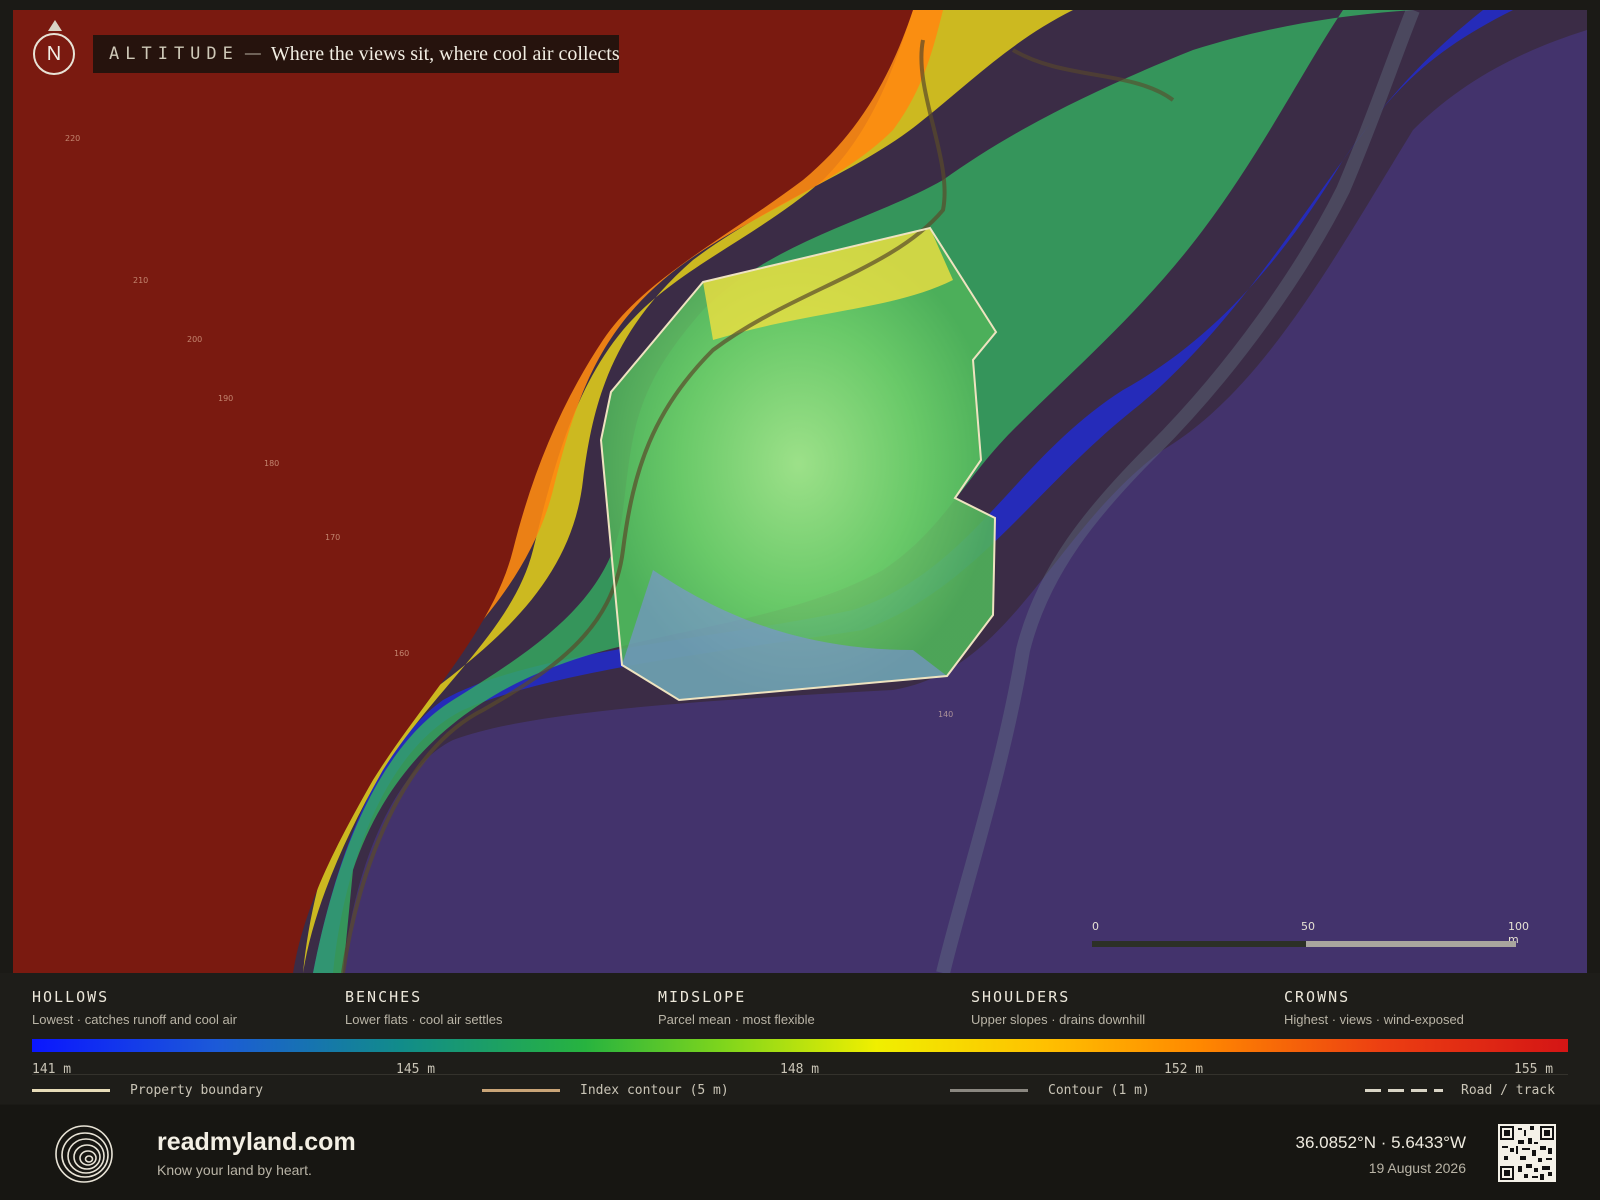 The image size is (1600, 1200). I want to click on scale-bar-dark-segment, so click(1199, 944).